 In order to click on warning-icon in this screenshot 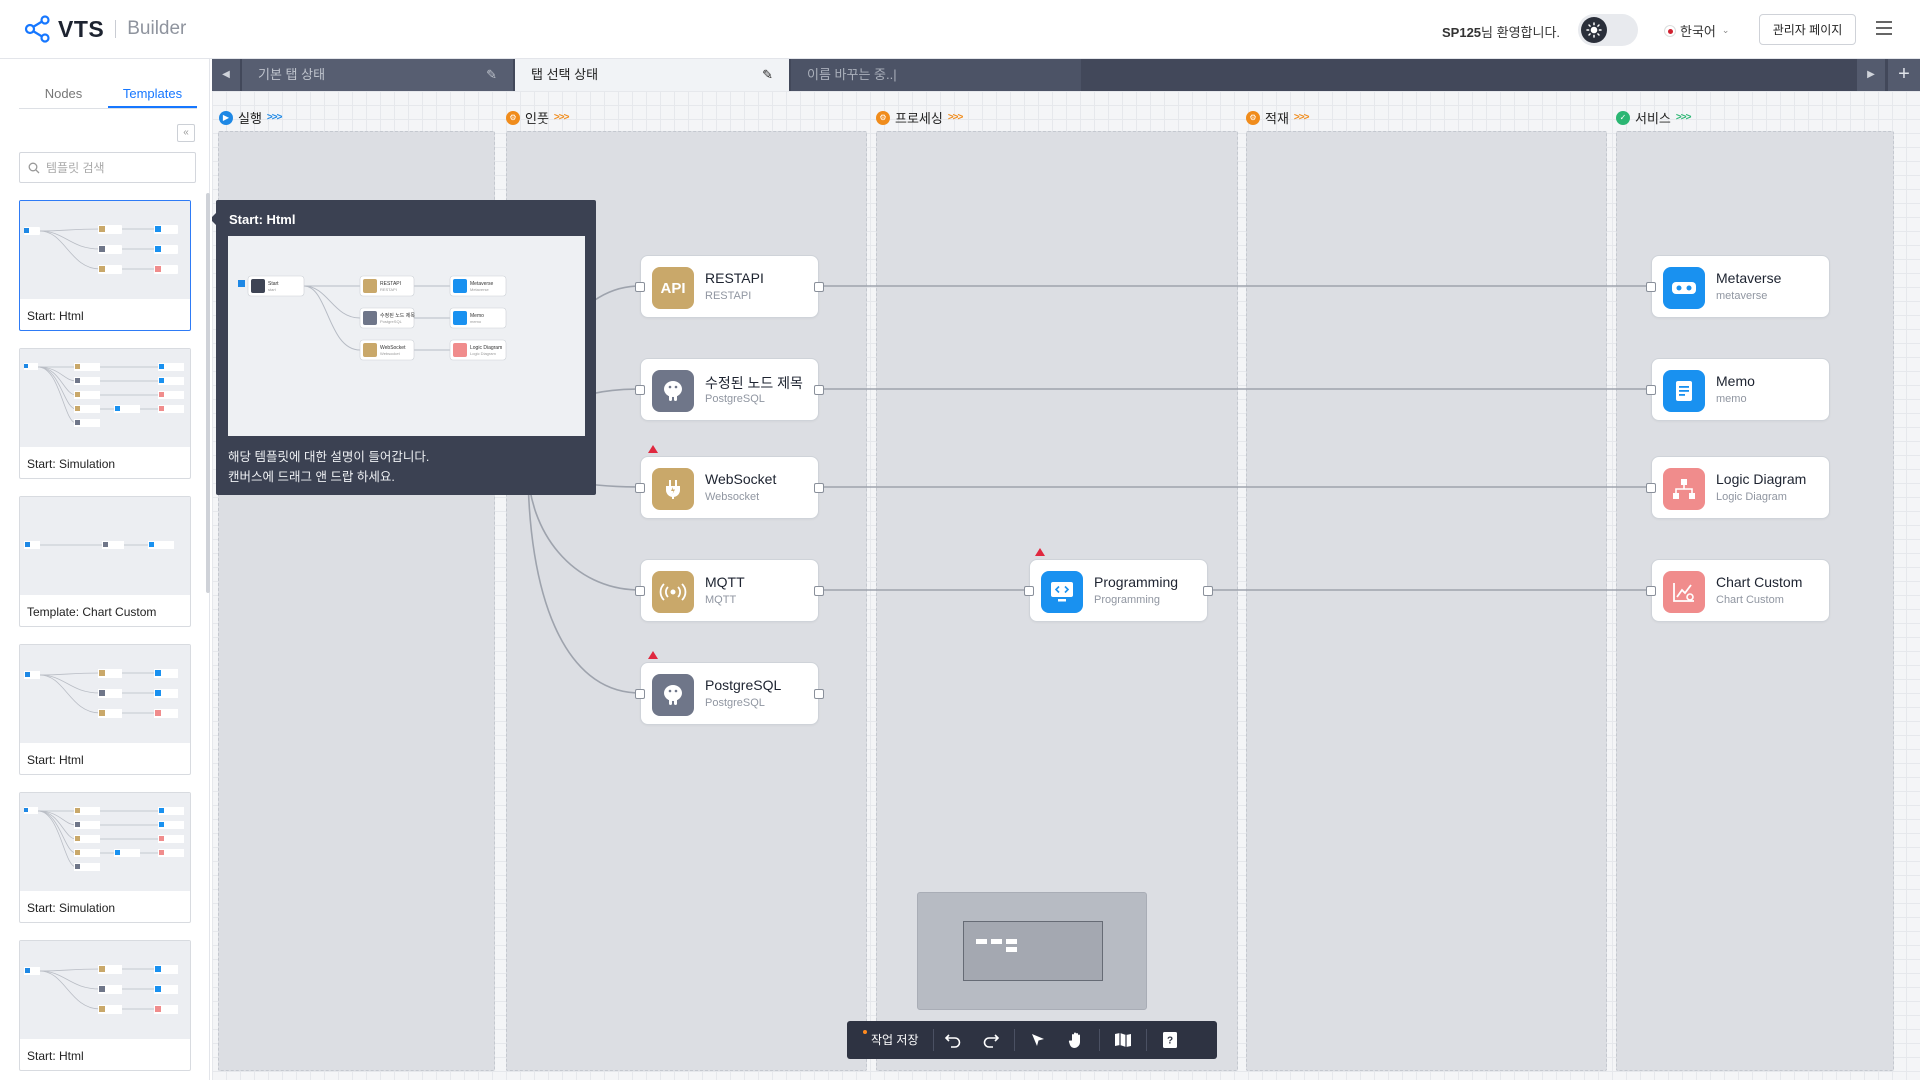, I will do `click(653, 449)`.